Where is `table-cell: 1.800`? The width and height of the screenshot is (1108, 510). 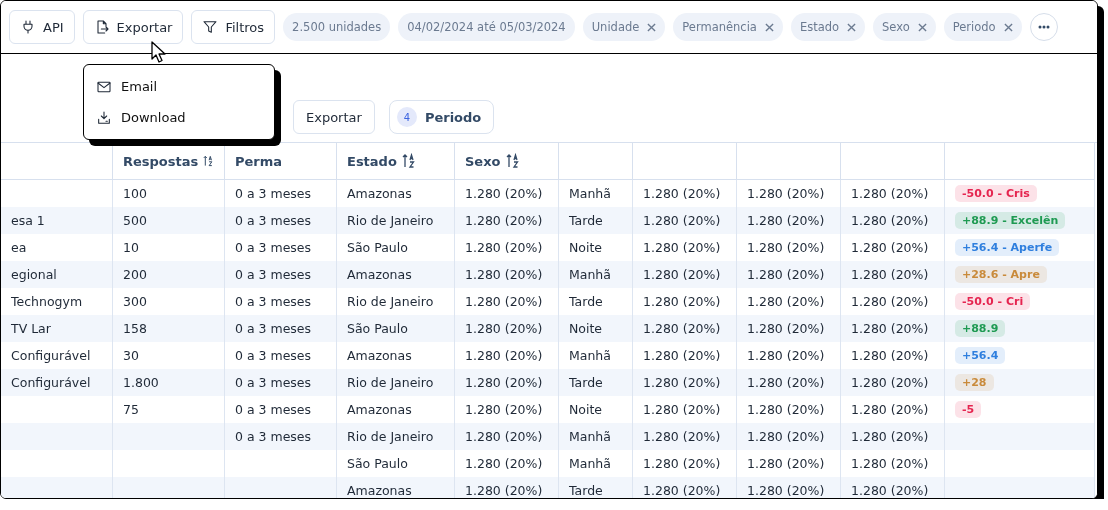
table-cell: 1.800 is located at coordinates (169, 382).